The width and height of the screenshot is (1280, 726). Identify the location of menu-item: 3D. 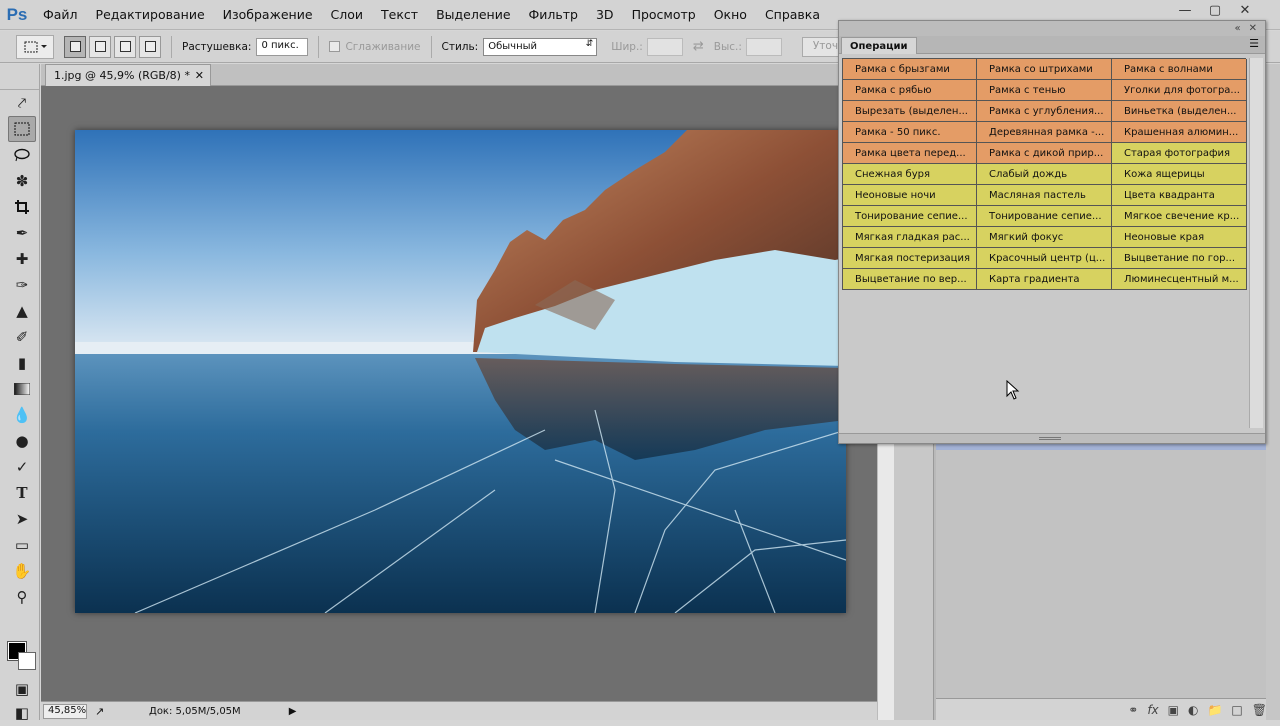
(605, 15).